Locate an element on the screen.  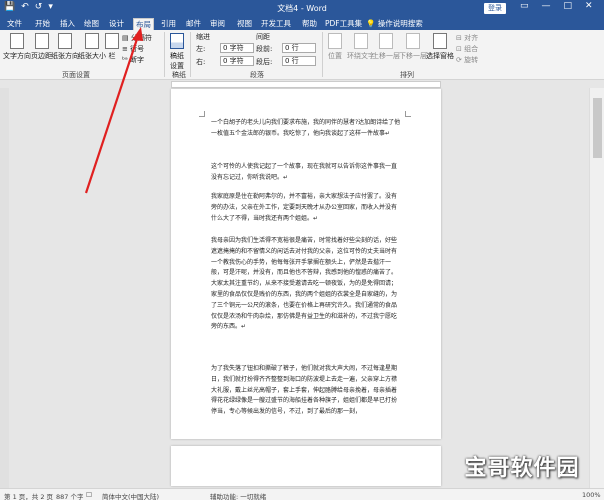
zoom-level: 100% is located at coordinates (591, 495).